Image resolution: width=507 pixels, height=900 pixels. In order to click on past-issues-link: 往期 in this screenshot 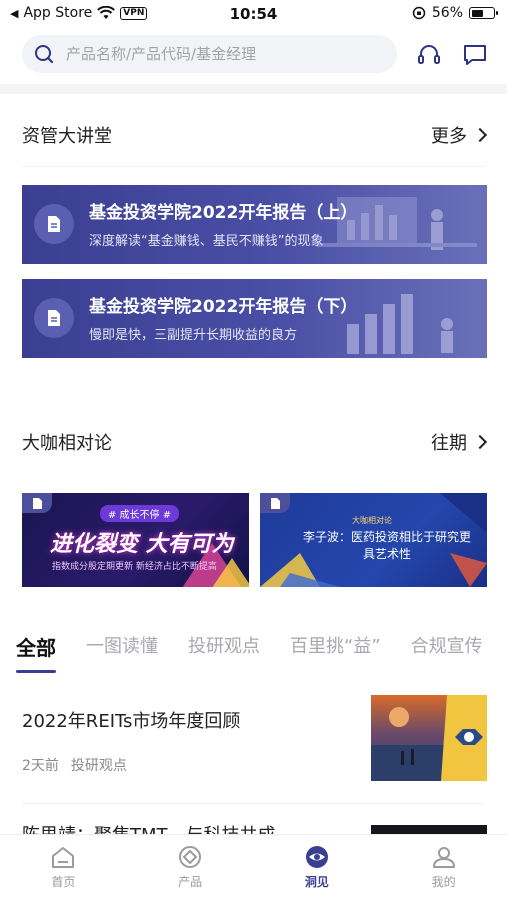, I will do `click(459, 442)`.